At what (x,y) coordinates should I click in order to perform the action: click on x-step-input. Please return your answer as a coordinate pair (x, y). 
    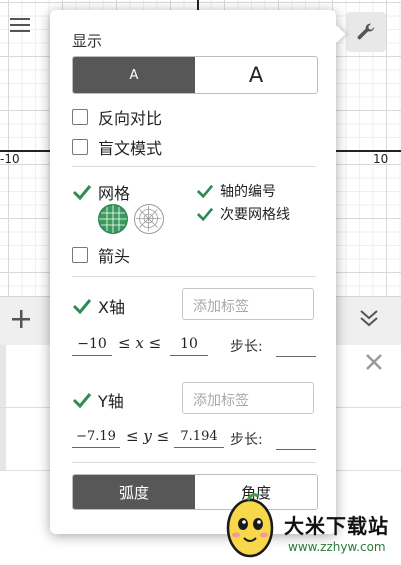
    Looking at the image, I should click on (296, 356).